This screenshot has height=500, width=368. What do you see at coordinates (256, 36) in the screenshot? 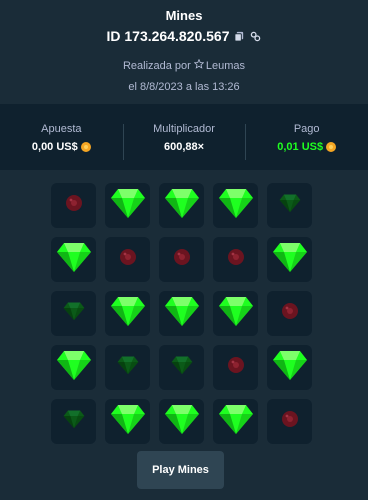
I see `link-icon` at bounding box center [256, 36].